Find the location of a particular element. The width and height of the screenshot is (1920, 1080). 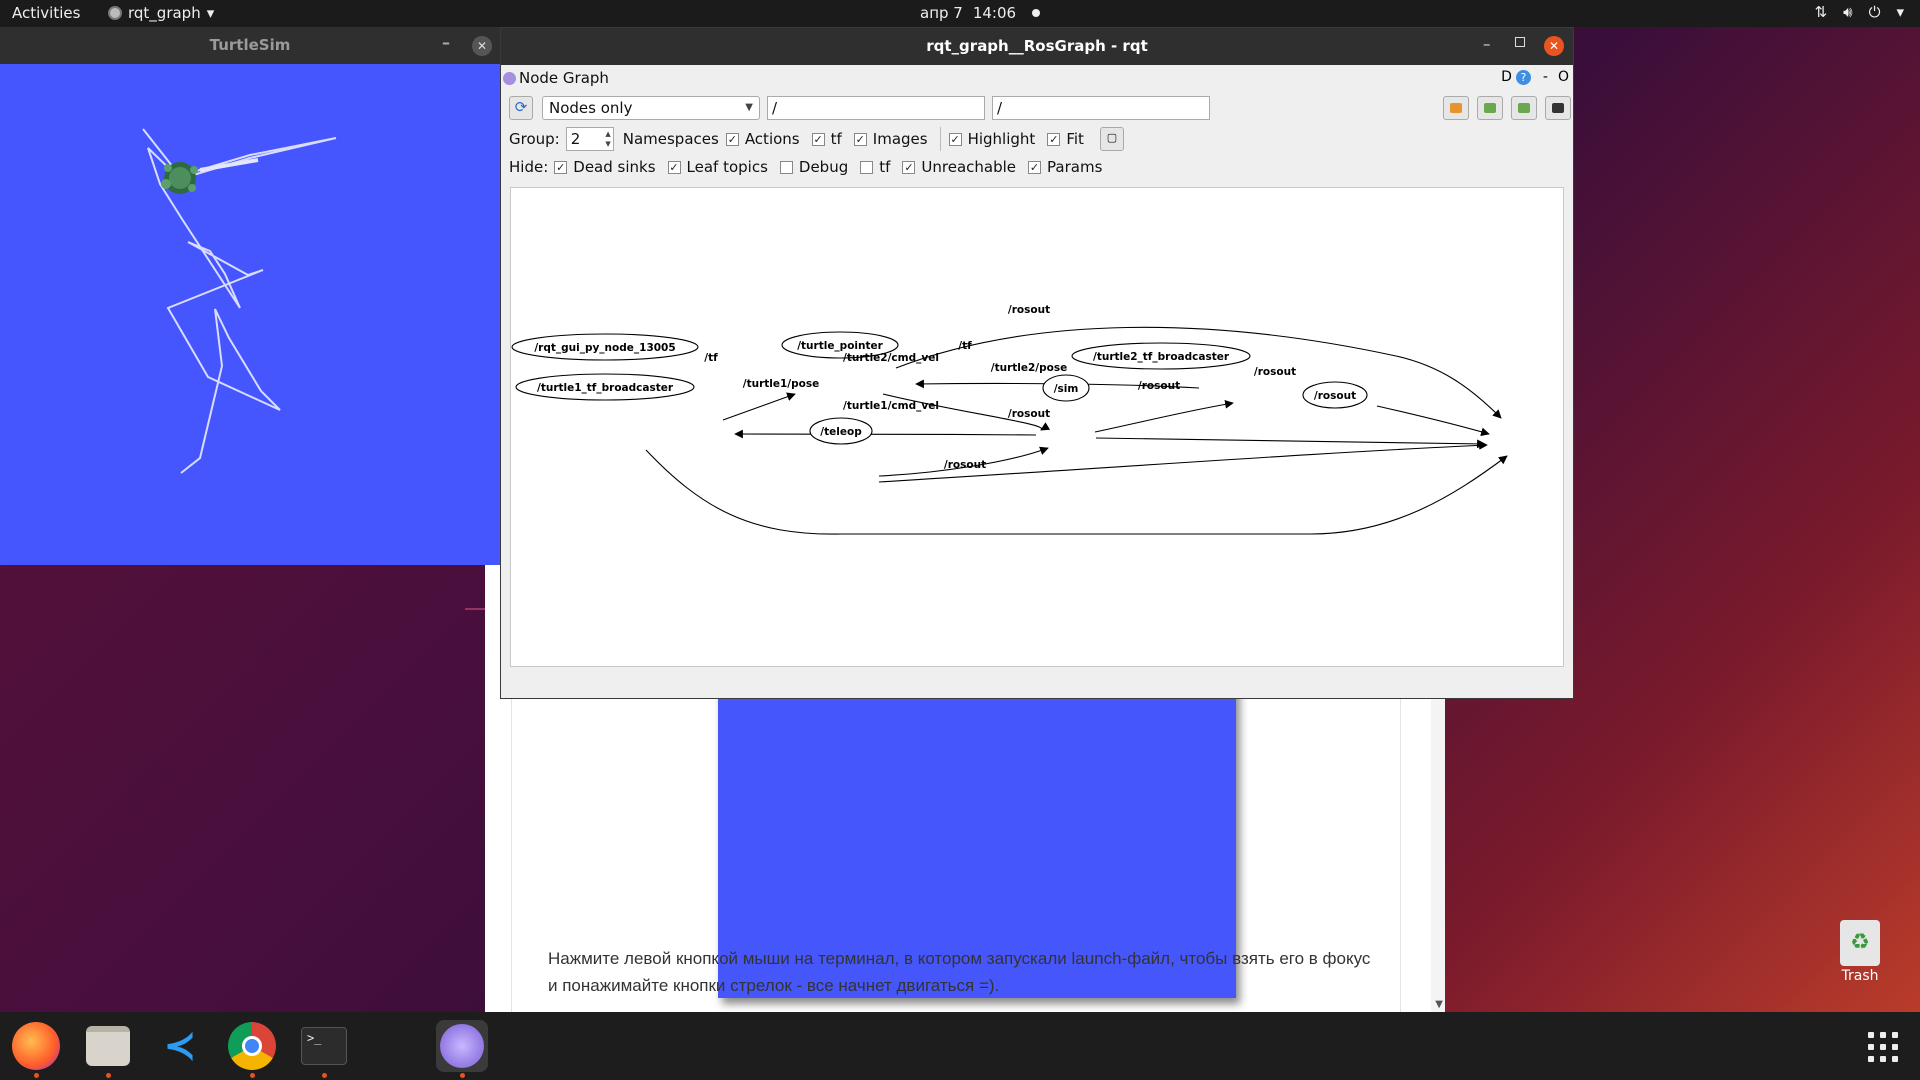

save-dot-icon is located at coordinates (1490, 108).